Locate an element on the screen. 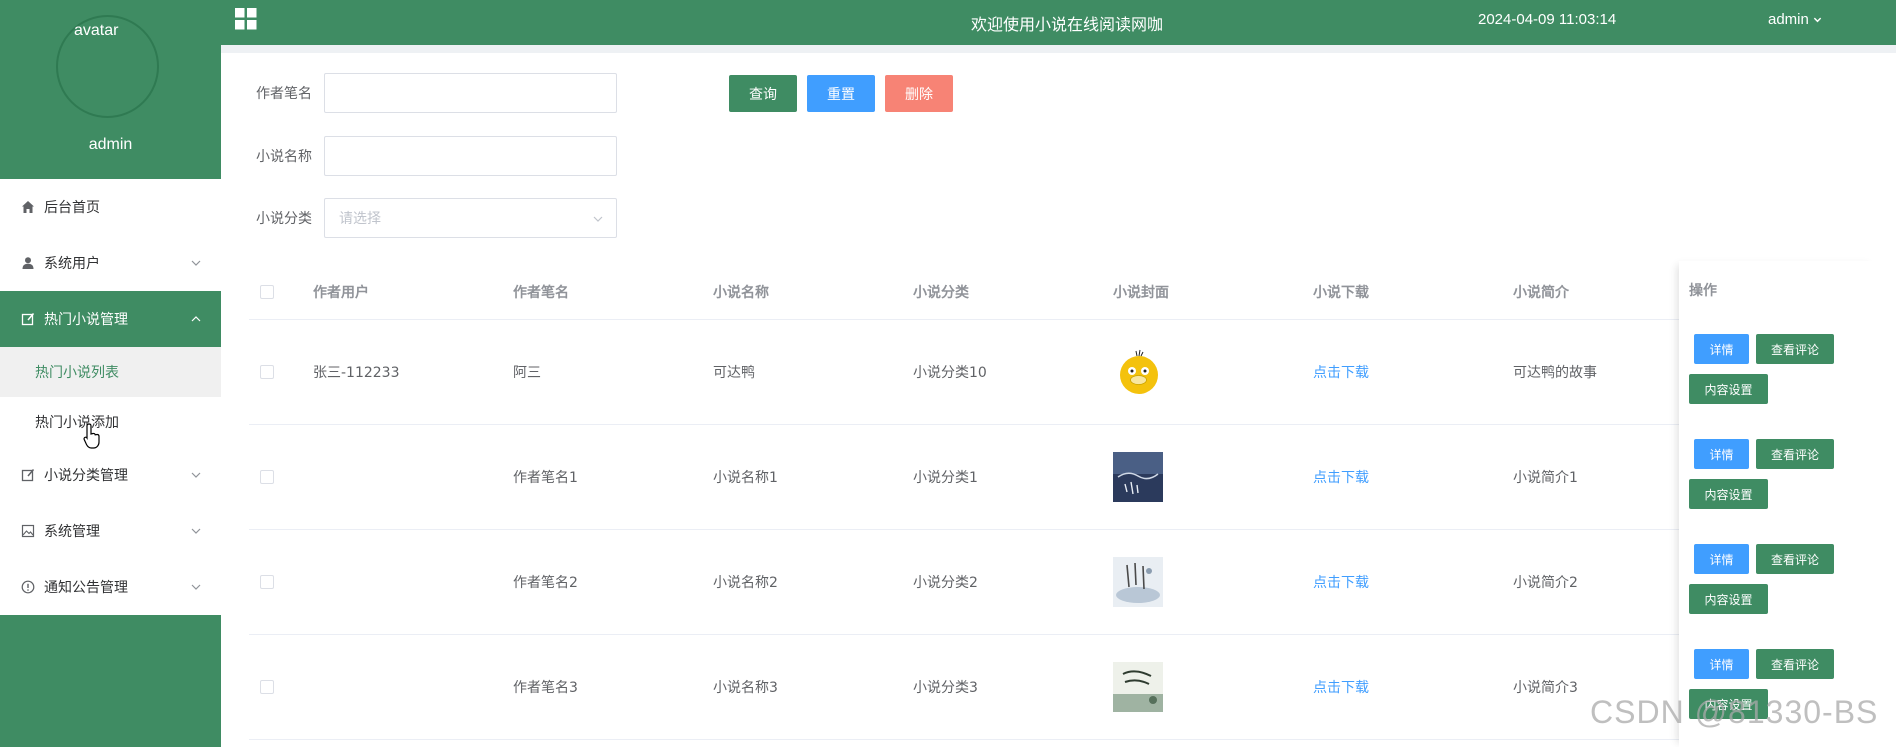 The image size is (1896, 747). sidebar-profile: avatar admin is located at coordinates (110, 89).